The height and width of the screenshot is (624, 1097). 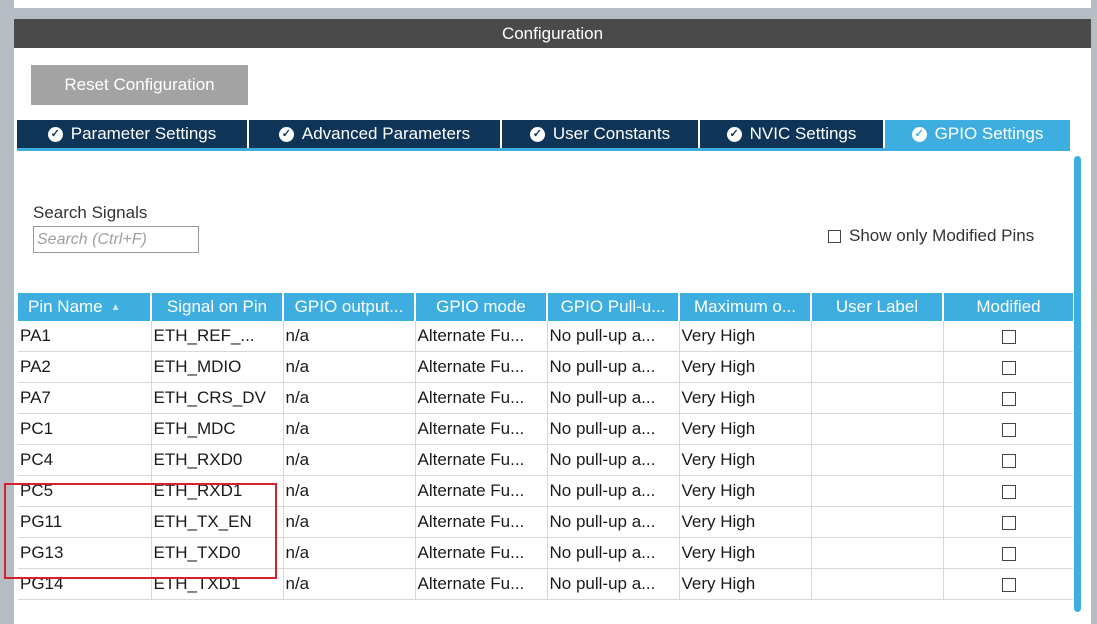 What do you see at coordinates (85, 336) in the screenshot?
I see `pin-name-cell: PA1` at bounding box center [85, 336].